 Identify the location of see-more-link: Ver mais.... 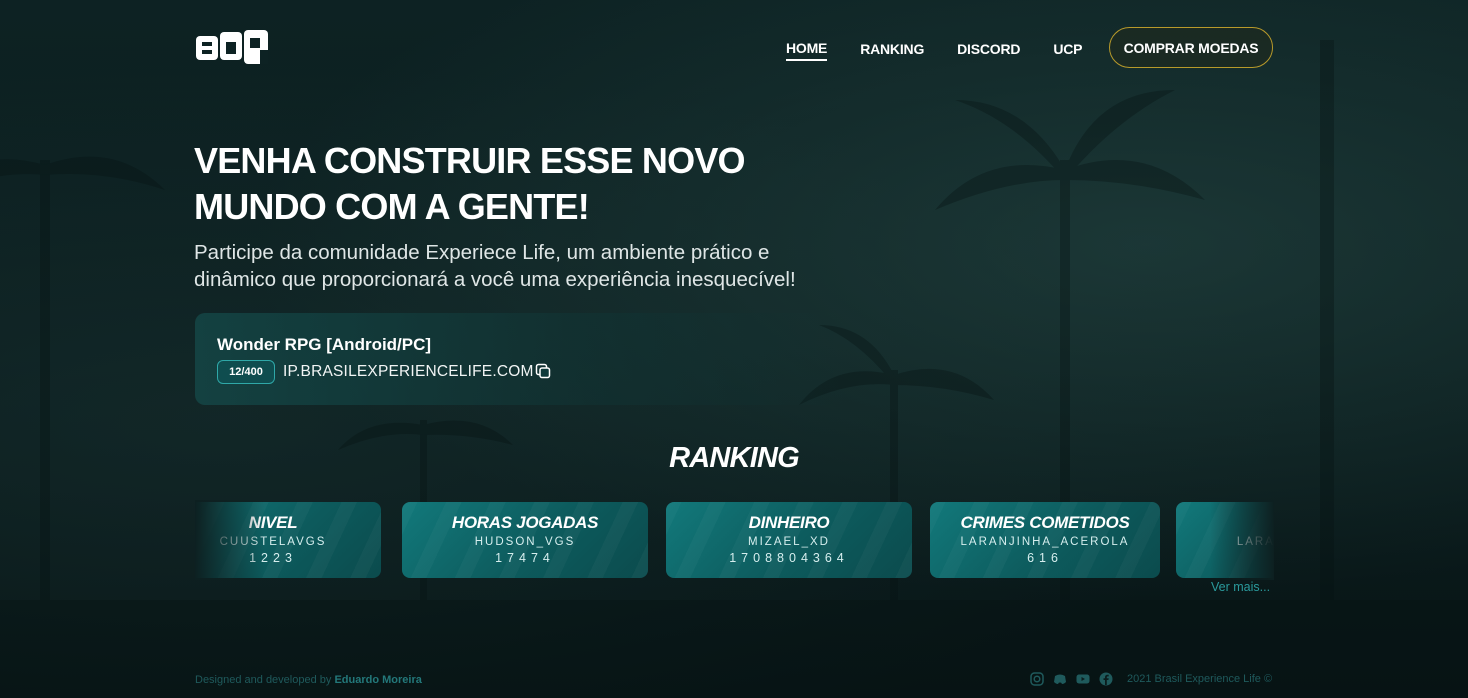
(1240, 587).